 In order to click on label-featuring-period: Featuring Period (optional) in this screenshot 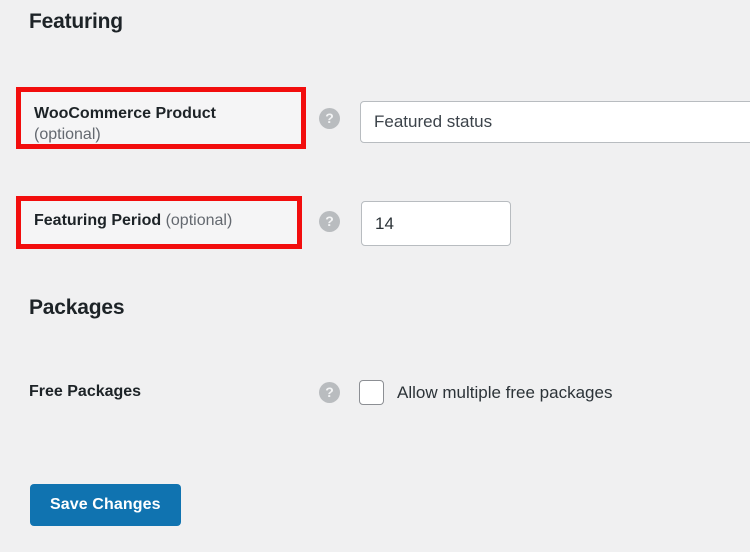, I will do `click(159, 222)`.